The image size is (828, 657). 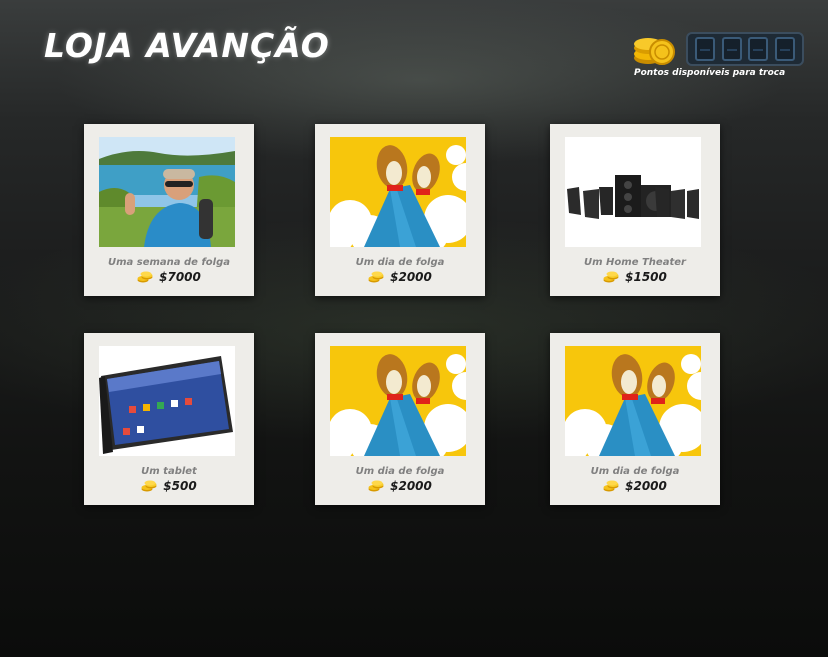 I want to click on item-name: Uma semana de folga, so click(x=169, y=262).